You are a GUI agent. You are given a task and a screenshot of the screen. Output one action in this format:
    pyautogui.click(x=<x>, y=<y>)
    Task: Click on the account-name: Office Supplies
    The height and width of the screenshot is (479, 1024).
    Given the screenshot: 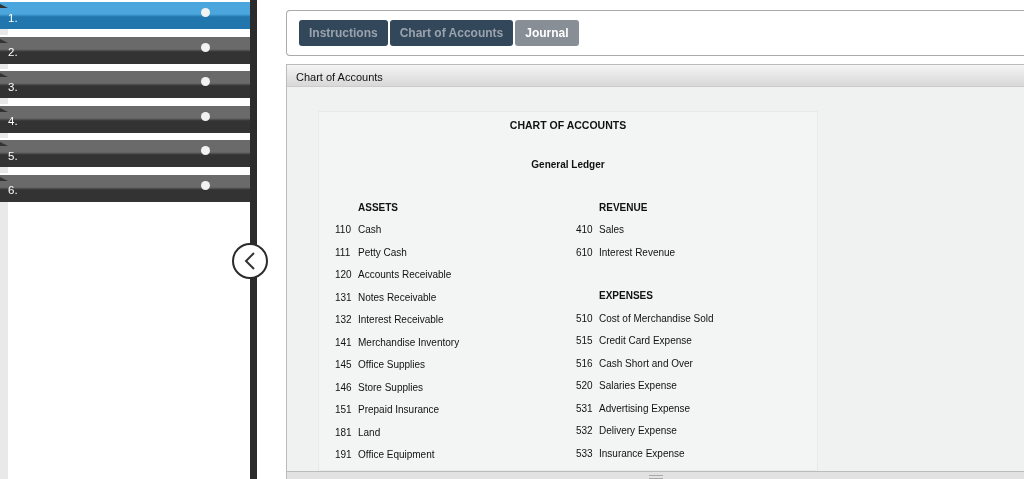 What is the action you would take?
    pyautogui.click(x=392, y=365)
    